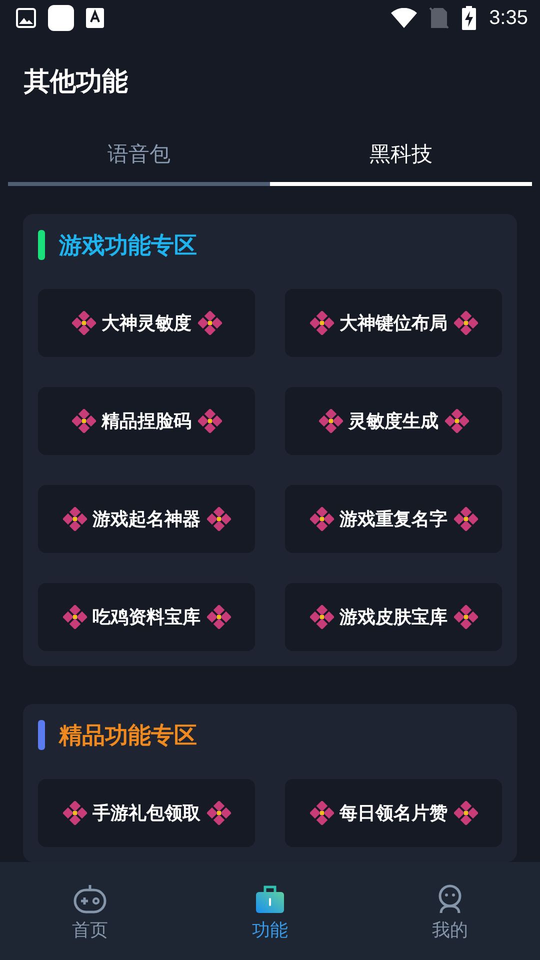 Image resolution: width=540 pixels, height=960 pixels. What do you see at coordinates (393, 421) in the screenshot?
I see `feature-button: 灵敏度生成` at bounding box center [393, 421].